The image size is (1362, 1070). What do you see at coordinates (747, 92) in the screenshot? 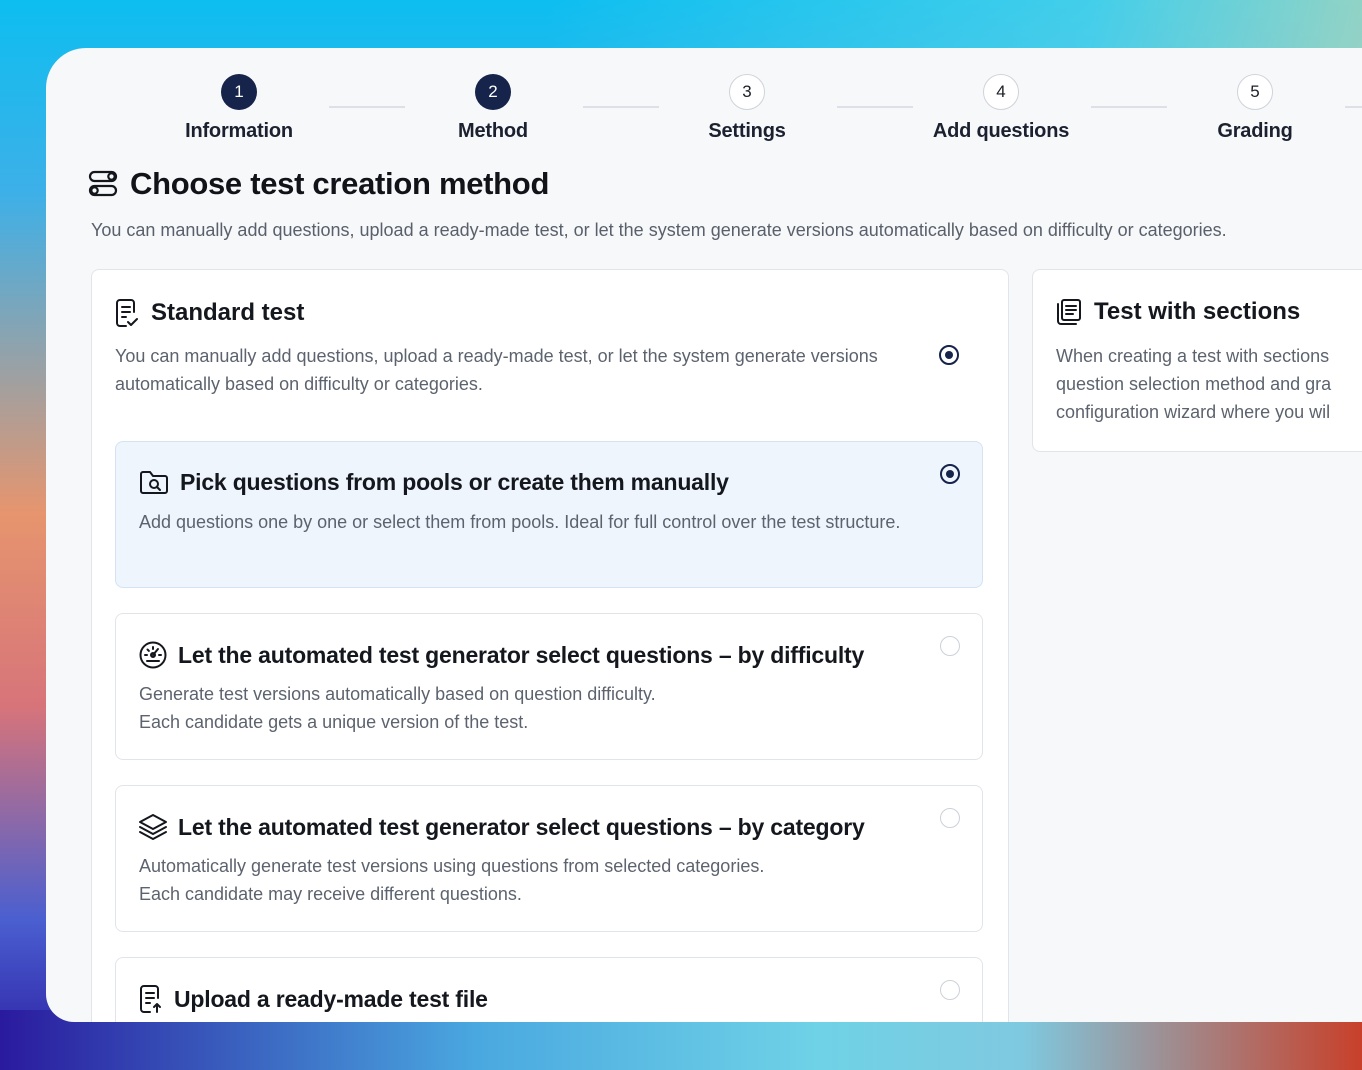
I see `step-number: 3` at bounding box center [747, 92].